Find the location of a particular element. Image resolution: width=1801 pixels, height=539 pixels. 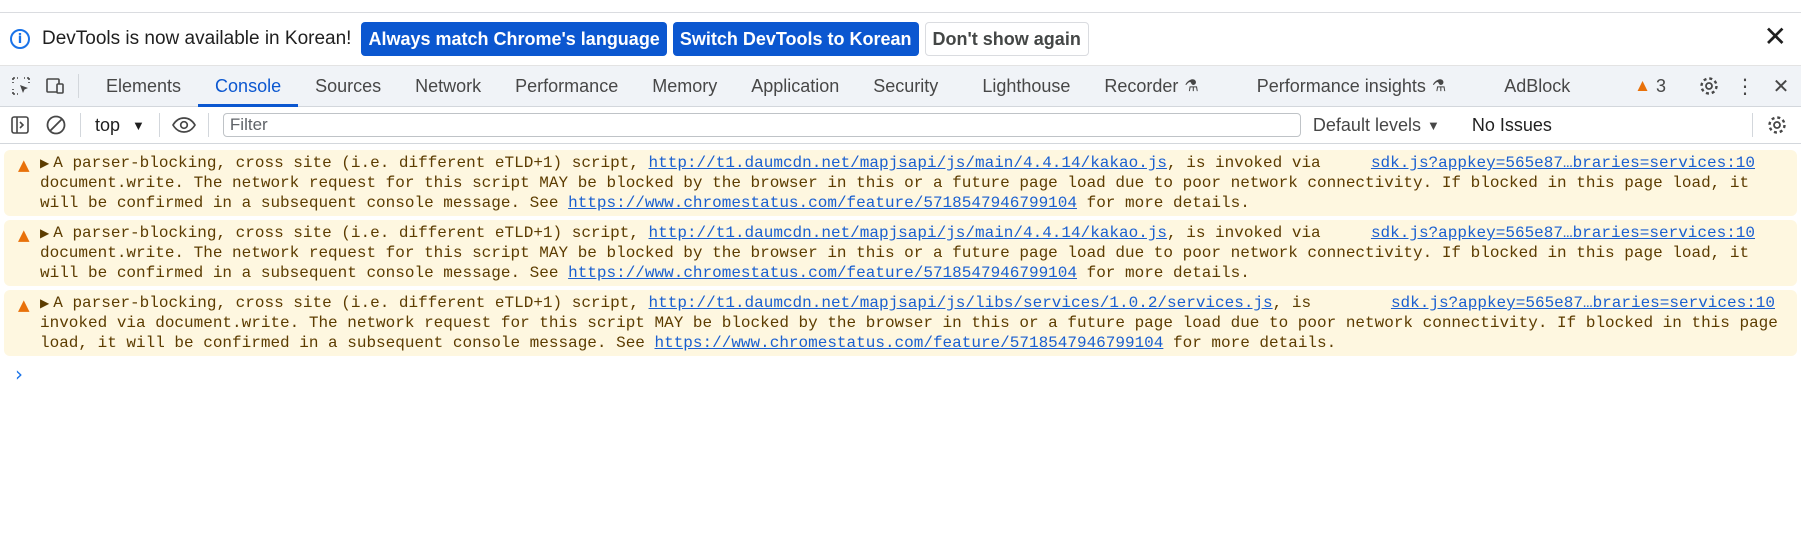

tab-performance-insights: Performance insights ⚗ is located at coordinates (1351, 86).